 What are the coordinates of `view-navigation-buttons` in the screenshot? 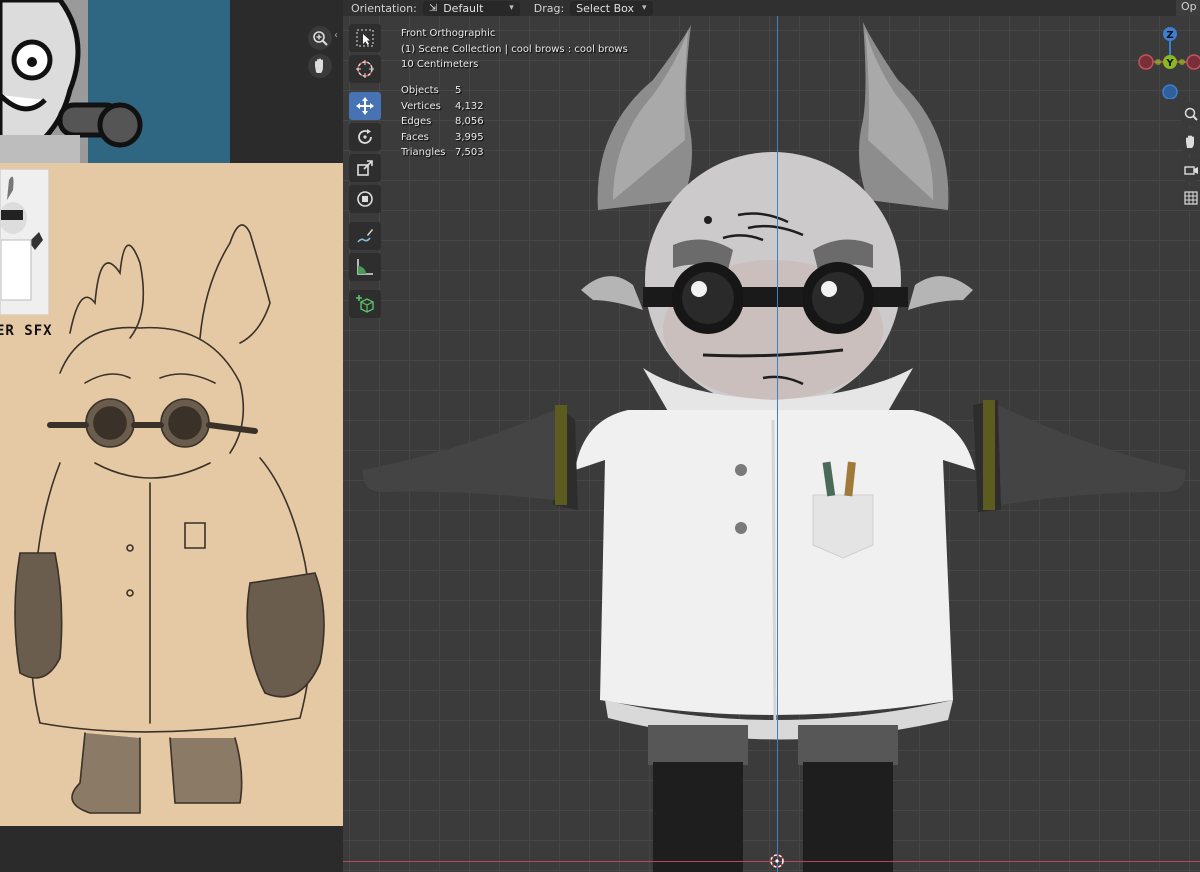 It's located at (1185, 158).